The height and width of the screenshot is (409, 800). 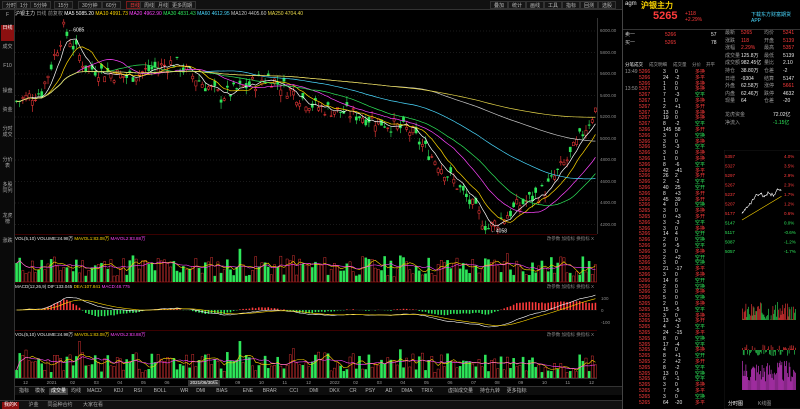 What do you see at coordinates (460, 391) in the screenshot?
I see `indicator-tab-21: 虚拟成交量` at bounding box center [460, 391].